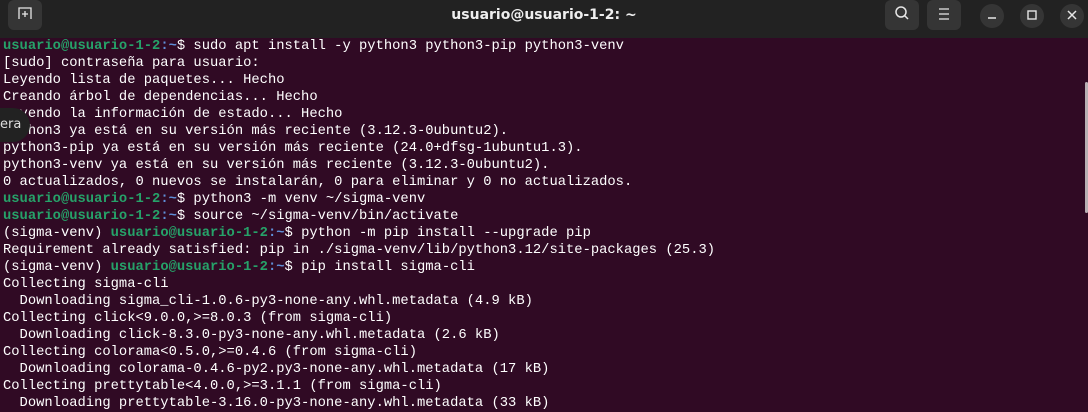  I want to click on prompt-cmd: $ python3 -m venv ~/sigma-venv, so click(301, 199).